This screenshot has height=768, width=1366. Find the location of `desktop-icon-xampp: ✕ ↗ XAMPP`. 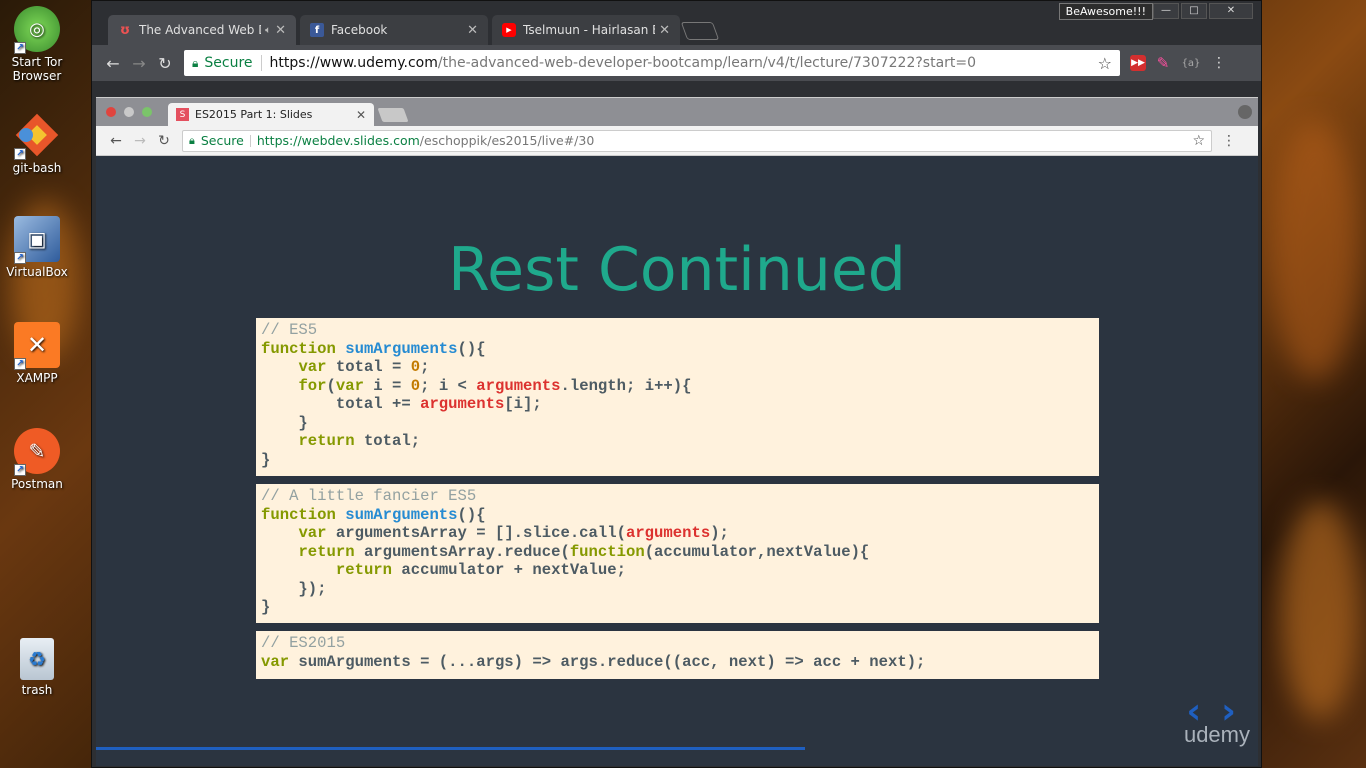

desktop-icon-xampp: ✕ ↗ XAMPP is located at coordinates (37, 353).